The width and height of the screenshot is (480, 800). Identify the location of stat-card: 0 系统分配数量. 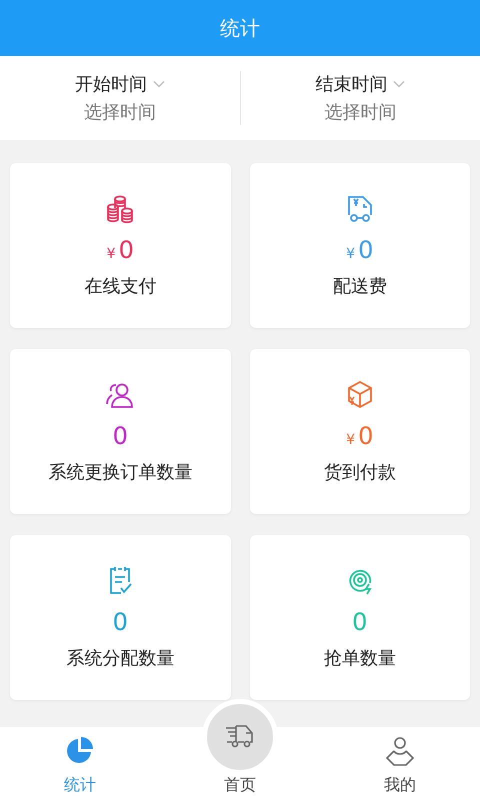
(120, 617).